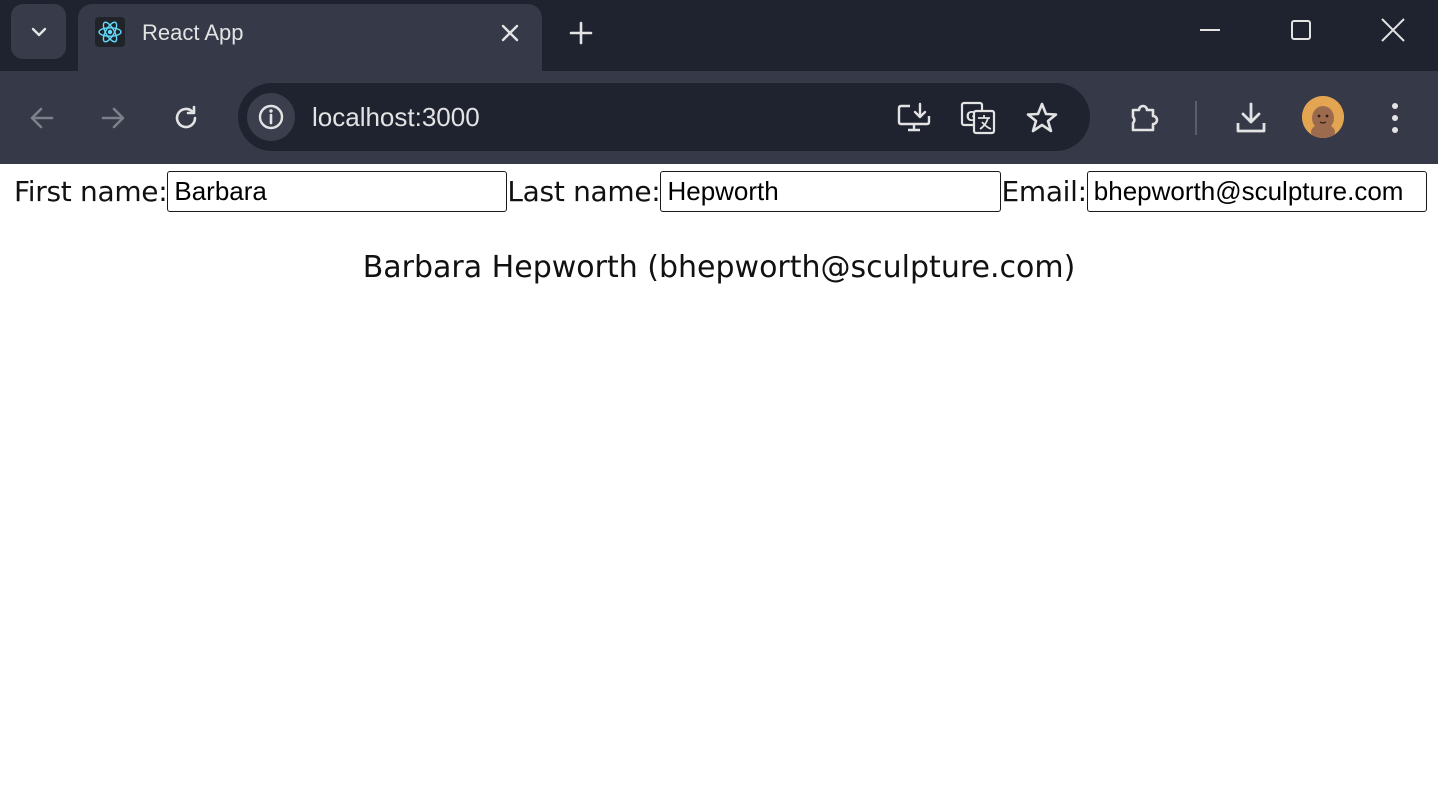  I want to click on forward-button, so click(113, 118).